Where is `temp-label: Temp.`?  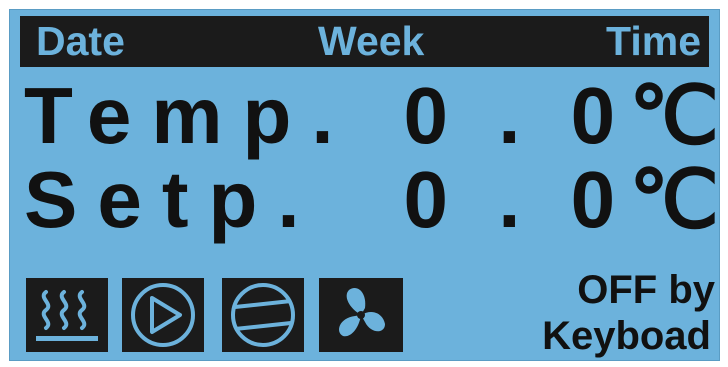 temp-label: Temp. is located at coordinates (189, 115).